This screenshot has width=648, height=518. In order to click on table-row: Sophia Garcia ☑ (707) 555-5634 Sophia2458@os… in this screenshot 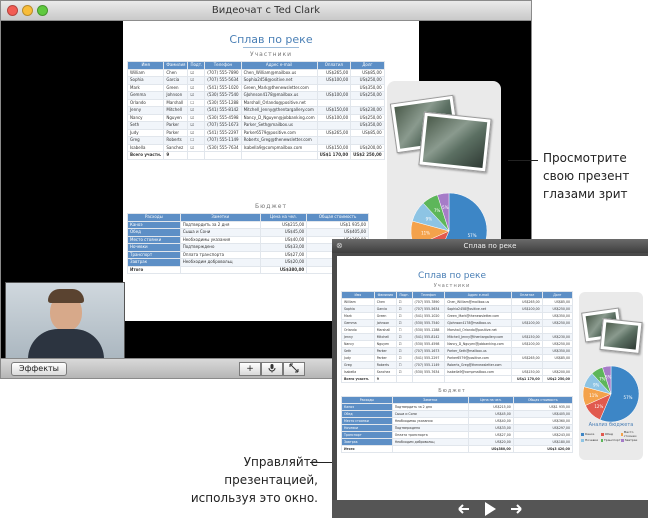, I will do `click(457, 309)`.